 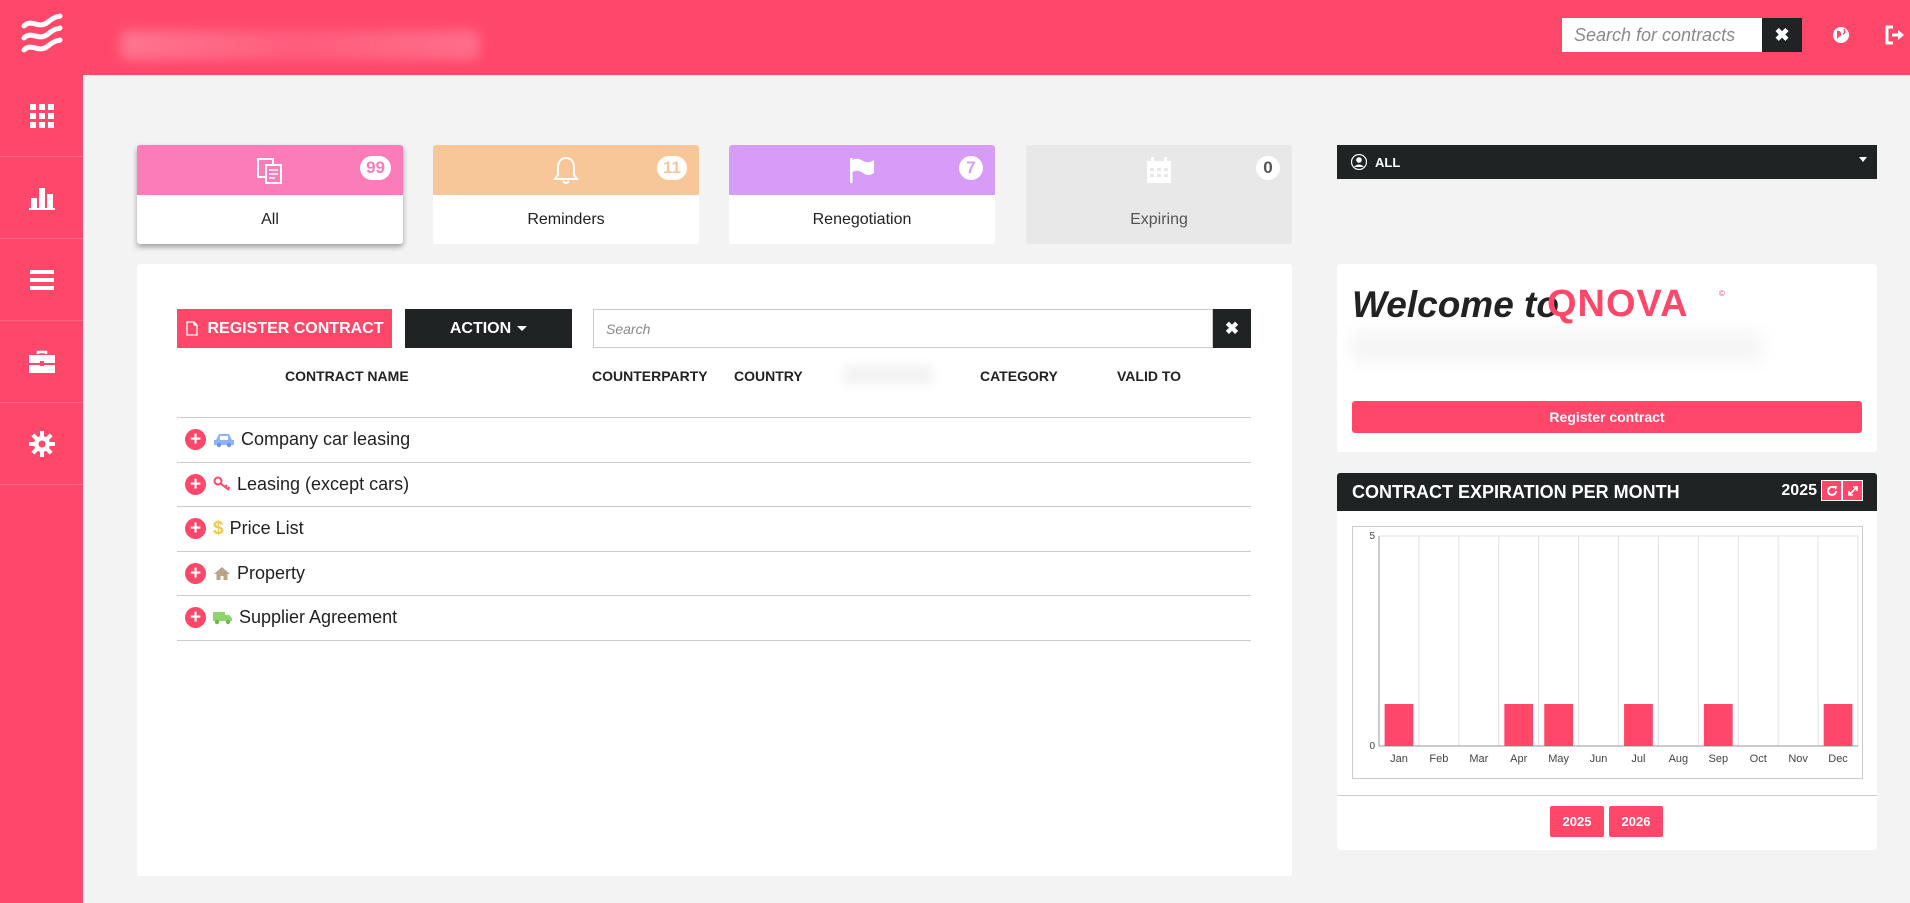 What do you see at coordinates (1782, 35) in the screenshot?
I see `search-clear-button: ✖` at bounding box center [1782, 35].